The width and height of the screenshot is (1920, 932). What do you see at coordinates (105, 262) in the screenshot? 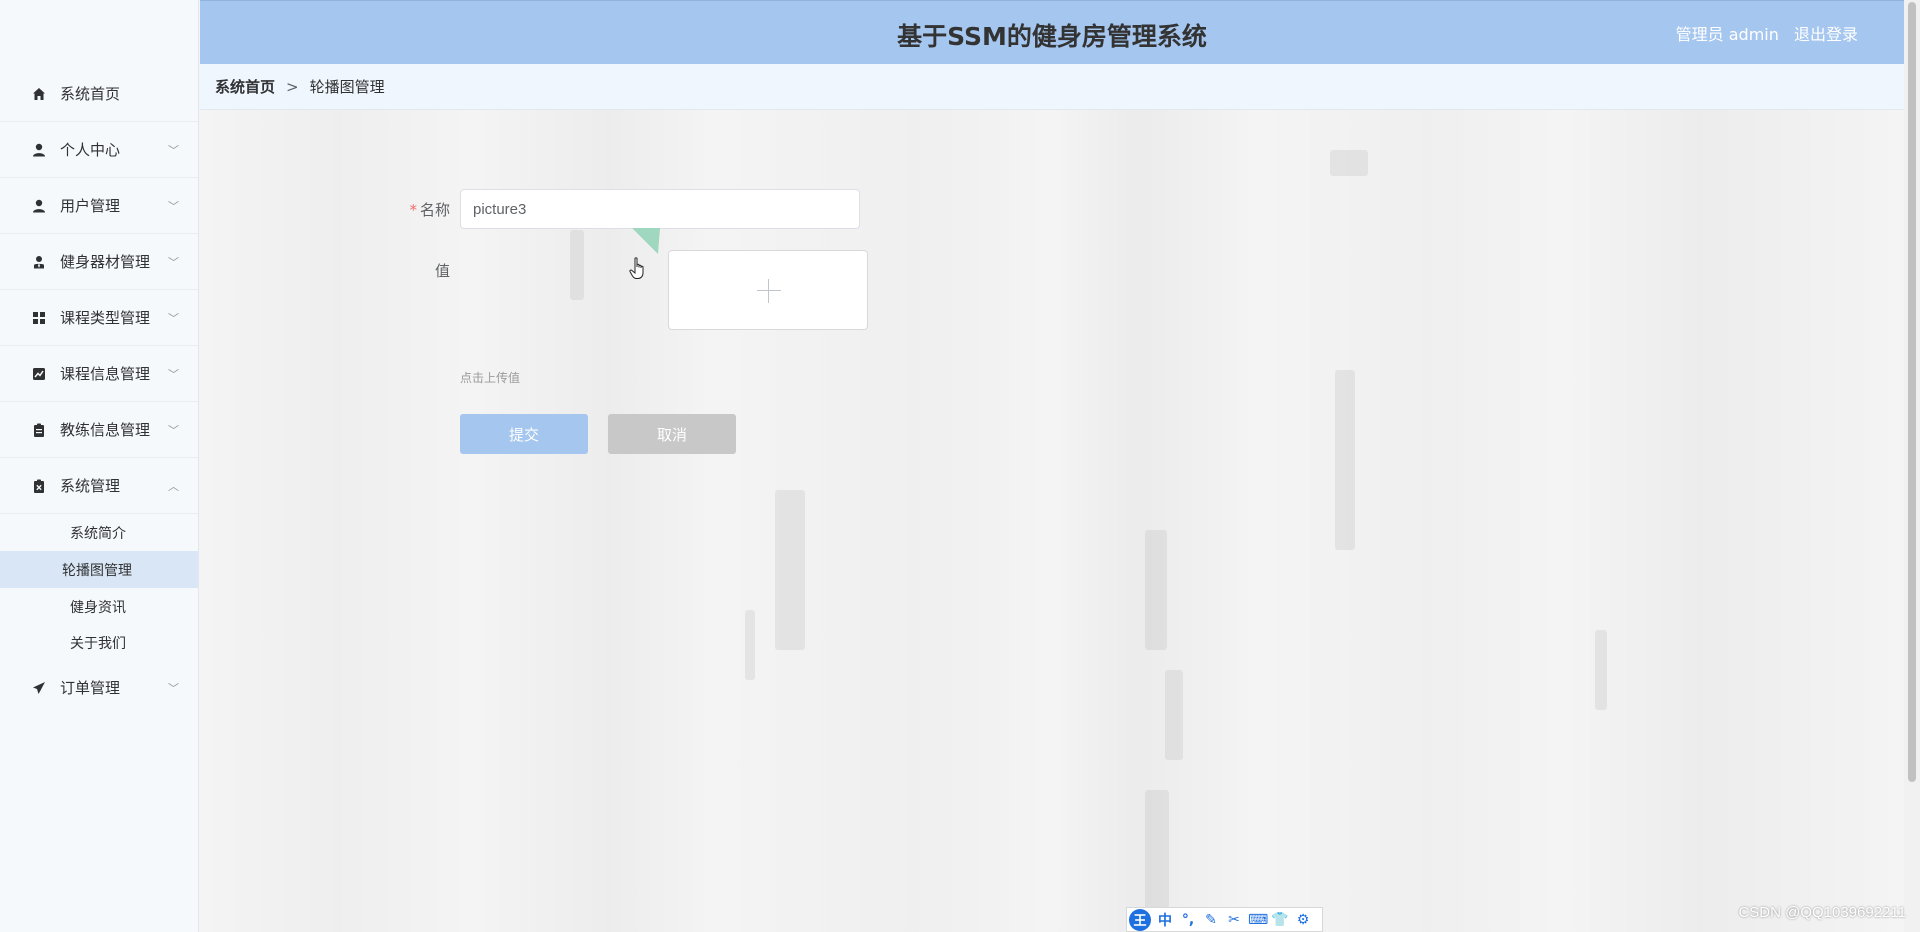
I see `sidebar-item-label: 健身器材管理` at bounding box center [105, 262].